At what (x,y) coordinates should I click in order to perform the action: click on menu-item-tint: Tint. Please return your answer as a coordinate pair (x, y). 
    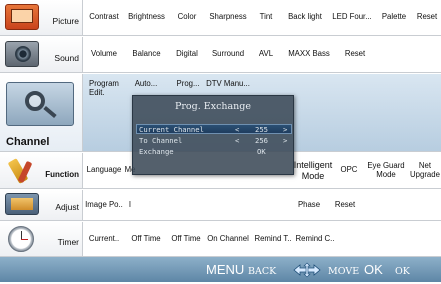
    Looking at the image, I should click on (266, 17).